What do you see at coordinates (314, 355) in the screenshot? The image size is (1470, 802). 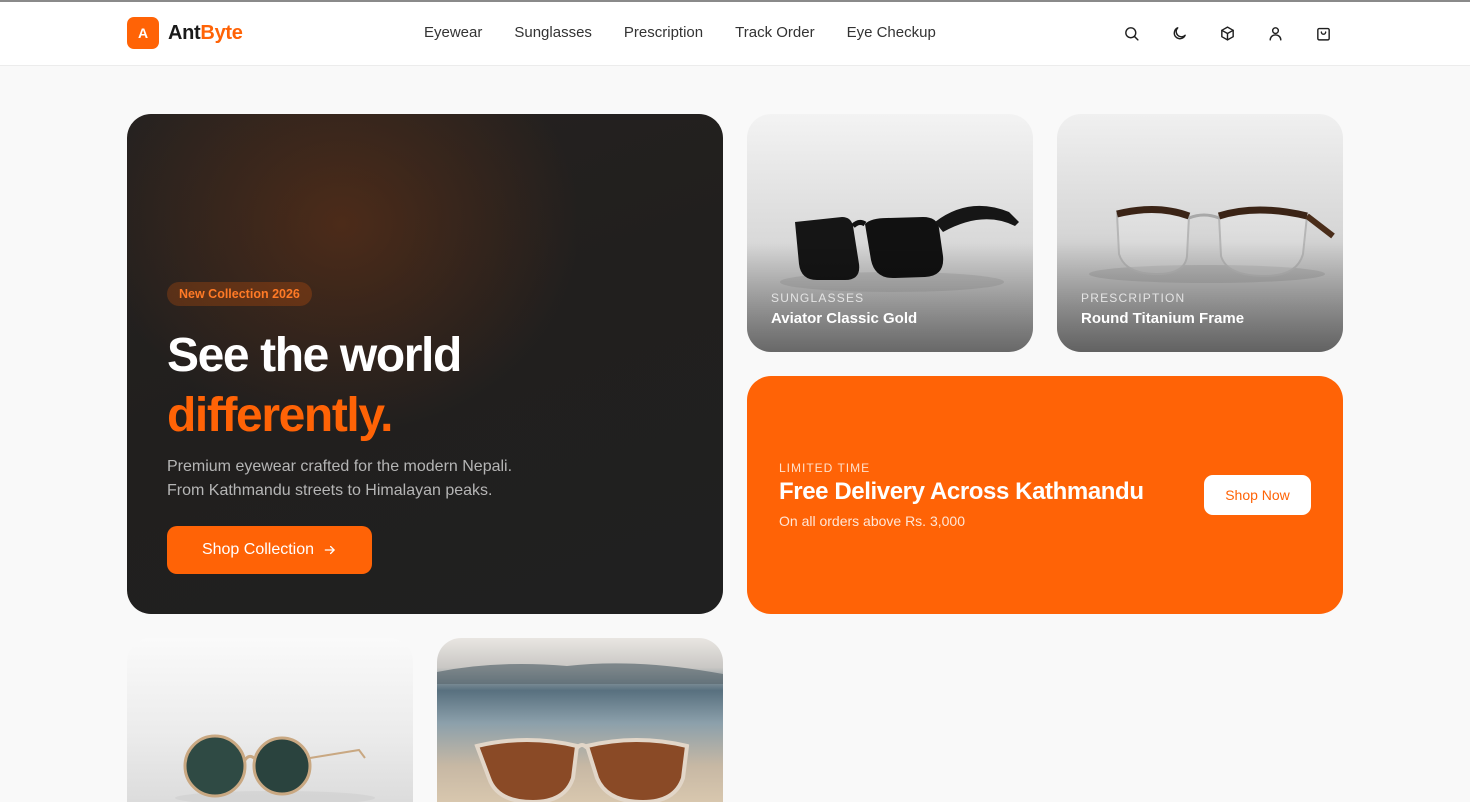 I see `hero-title-line1: See the world` at bounding box center [314, 355].